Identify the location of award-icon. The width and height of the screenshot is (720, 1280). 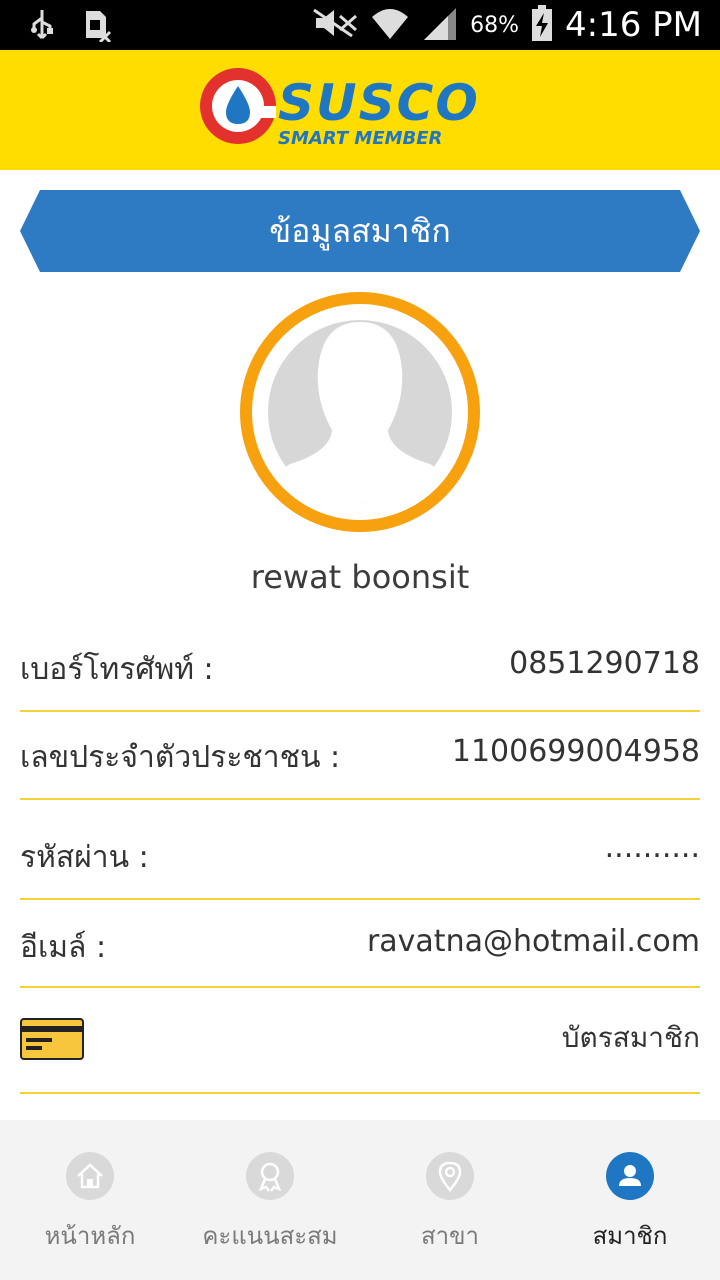
(270, 1176).